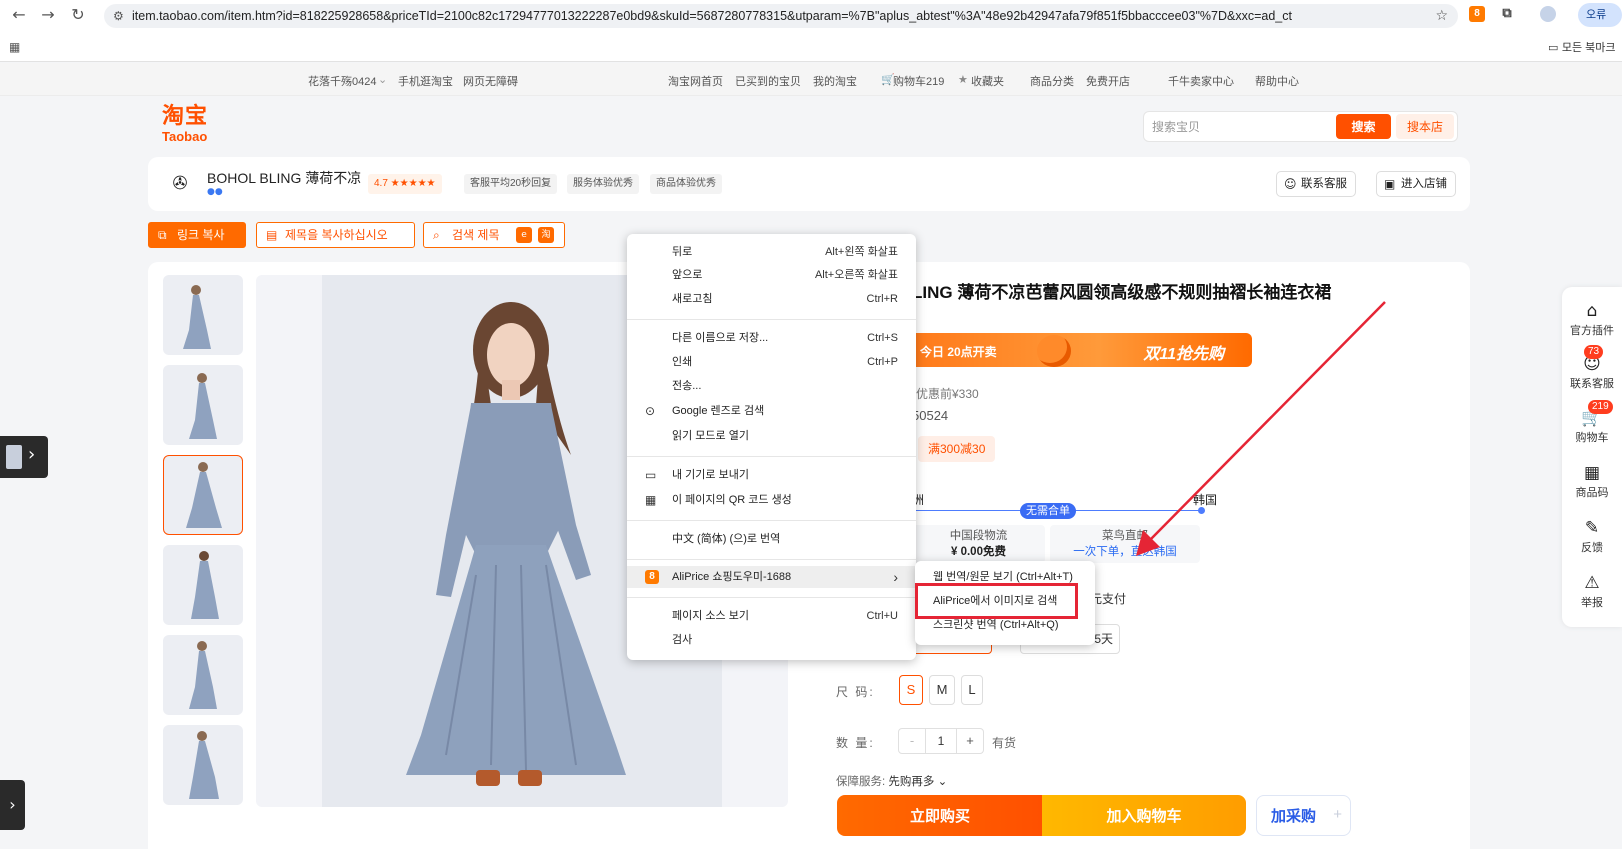 This screenshot has width=1622, height=849. I want to click on forward-arrow-icon: →, so click(48, 15).